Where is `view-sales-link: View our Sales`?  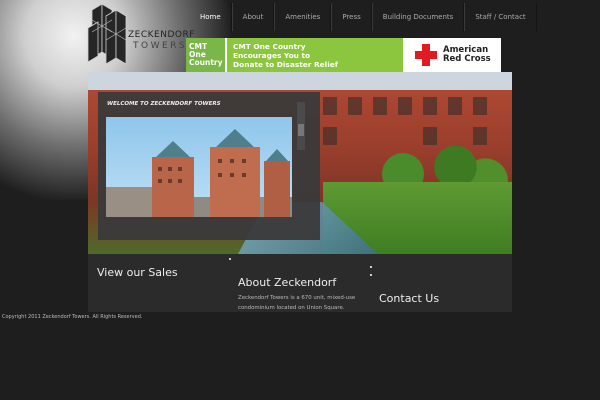
view-sales-link: View our Sales is located at coordinates (137, 272).